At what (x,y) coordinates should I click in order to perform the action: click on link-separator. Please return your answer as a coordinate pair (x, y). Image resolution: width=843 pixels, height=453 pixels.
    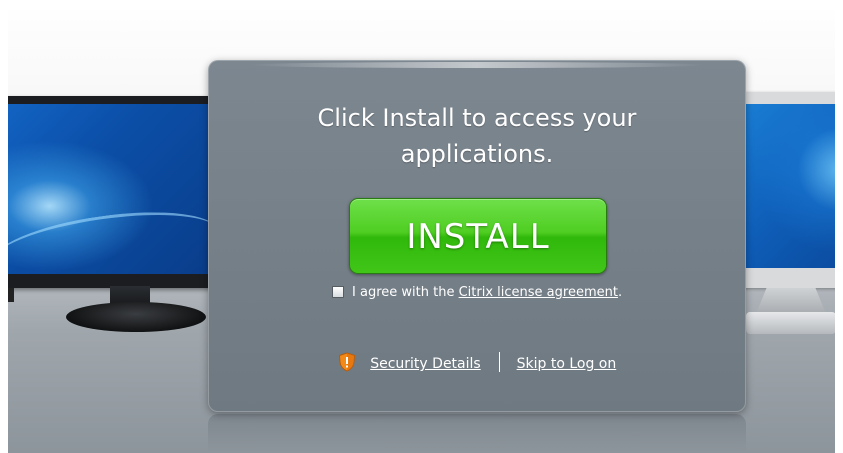
    Looking at the image, I should click on (500, 362).